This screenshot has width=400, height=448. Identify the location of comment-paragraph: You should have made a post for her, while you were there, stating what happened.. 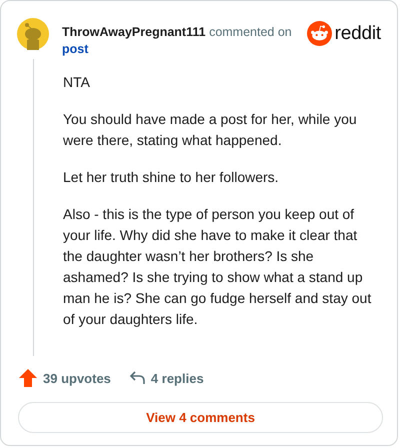
(210, 130).